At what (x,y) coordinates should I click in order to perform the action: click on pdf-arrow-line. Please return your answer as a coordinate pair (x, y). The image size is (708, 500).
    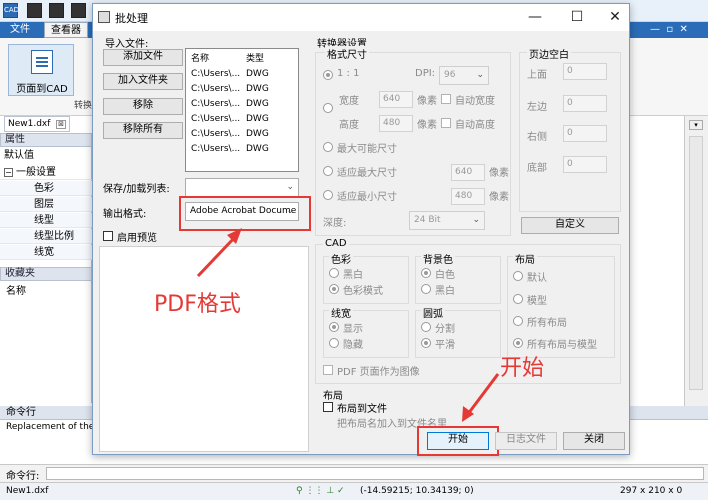
    Looking at the image, I should click on (217, 256).